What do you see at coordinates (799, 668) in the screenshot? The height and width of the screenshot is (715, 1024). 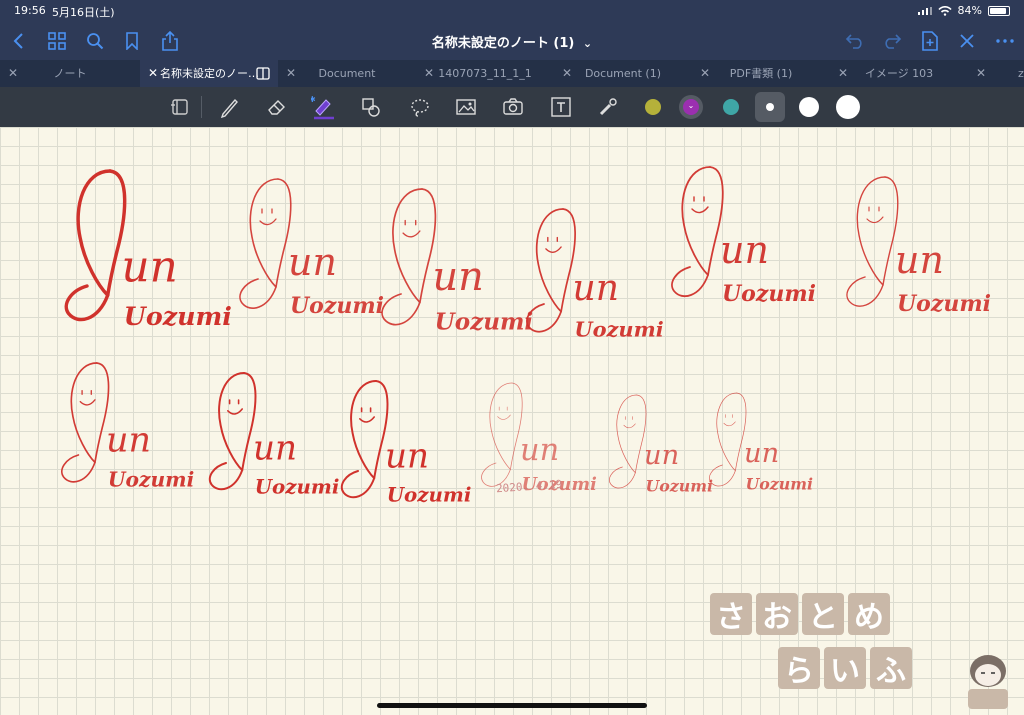 I see `logo-char: ら` at bounding box center [799, 668].